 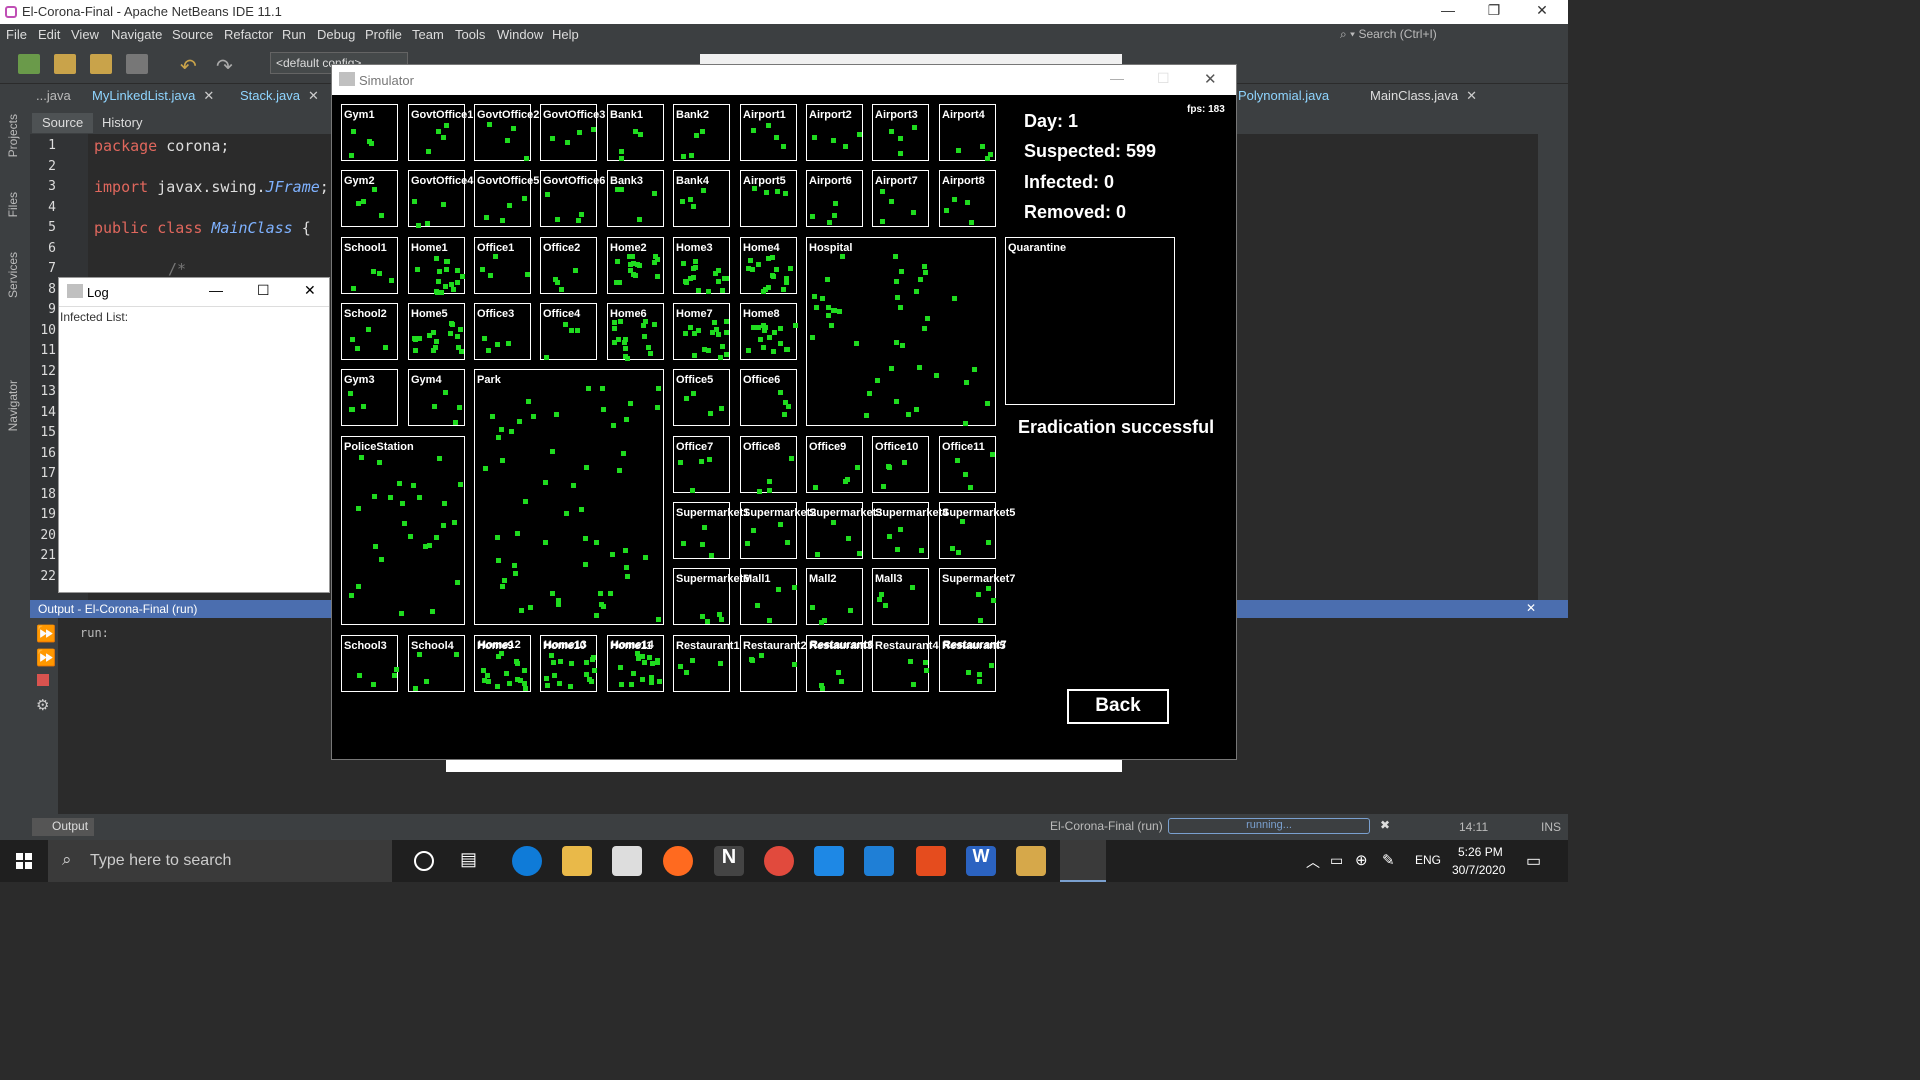 I want to click on save-all-icon, so click(x=137, y=64).